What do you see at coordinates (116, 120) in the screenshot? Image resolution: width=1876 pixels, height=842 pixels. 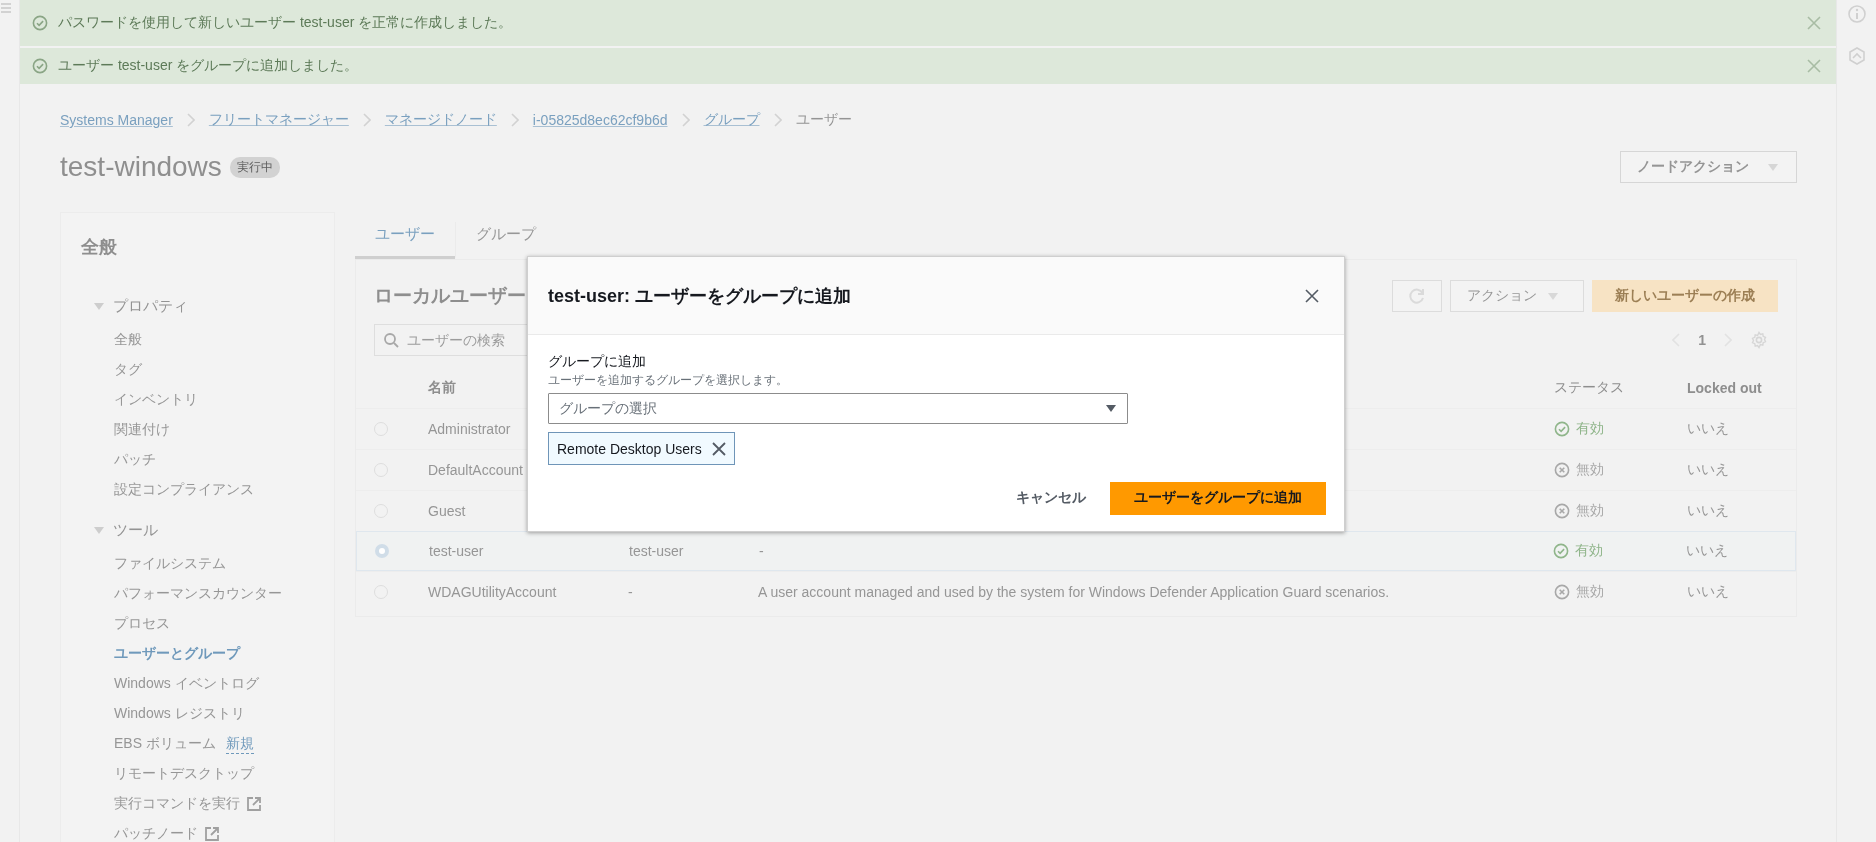 I see `breadcrumb-link: Systems Manager` at bounding box center [116, 120].